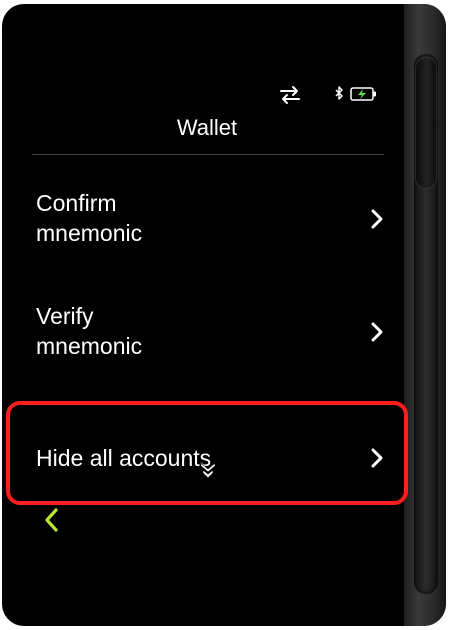 Image resolution: width=450 pixels, height=630 pixels. Describe the element at coordinates (425, 315) in the screenshot. I see `device-side-rail` at that location.